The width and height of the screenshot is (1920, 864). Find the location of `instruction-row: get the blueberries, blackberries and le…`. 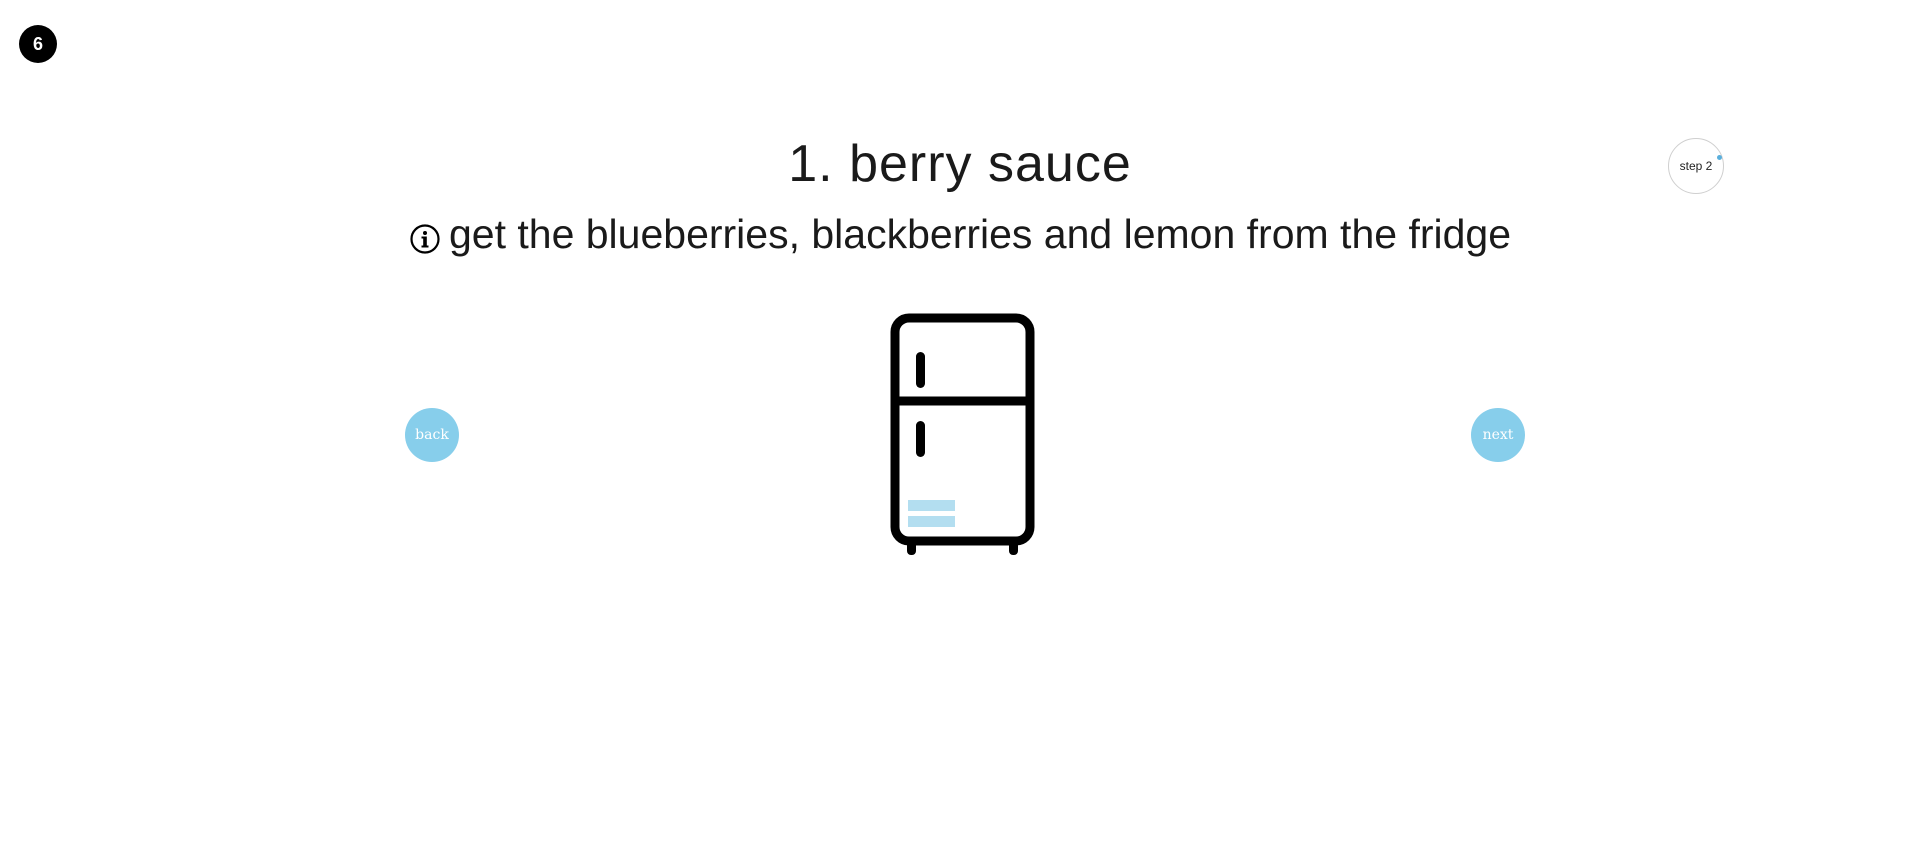

instruction-row: get the blueberries, blackberries and le… is located at coordinates (960, 234).